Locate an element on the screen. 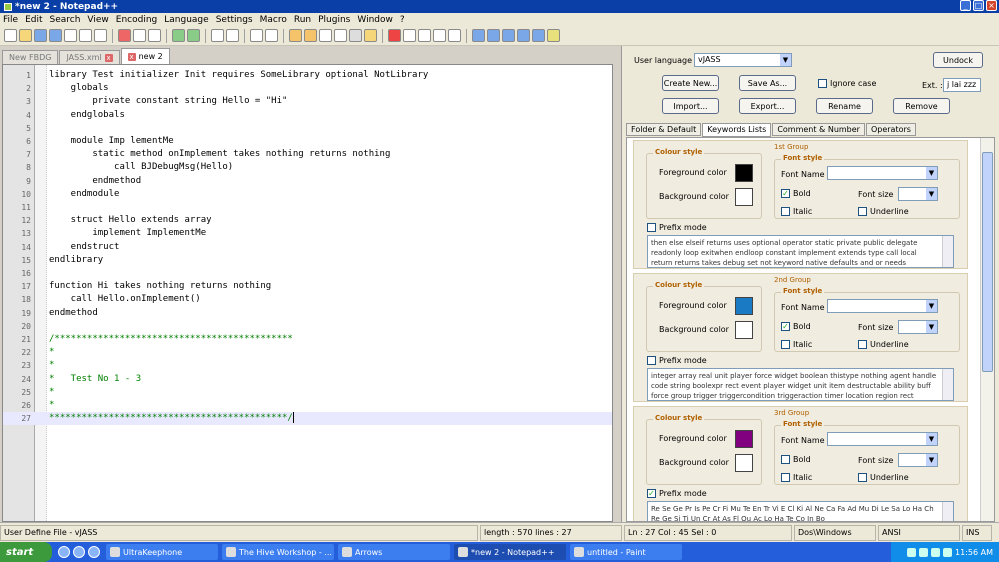 This screenshot has width=999, height=562. menu-settings: Settings is located at coordinates (234, 20).